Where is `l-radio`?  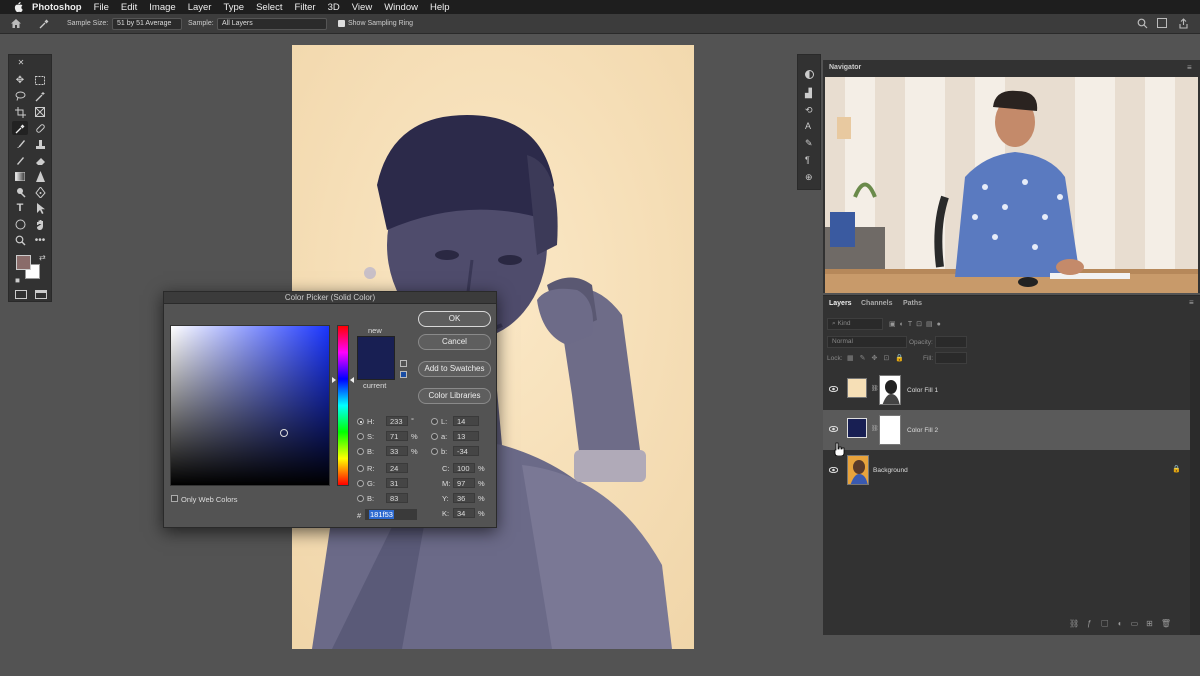
l-radio is located at coordinates (434, 421).